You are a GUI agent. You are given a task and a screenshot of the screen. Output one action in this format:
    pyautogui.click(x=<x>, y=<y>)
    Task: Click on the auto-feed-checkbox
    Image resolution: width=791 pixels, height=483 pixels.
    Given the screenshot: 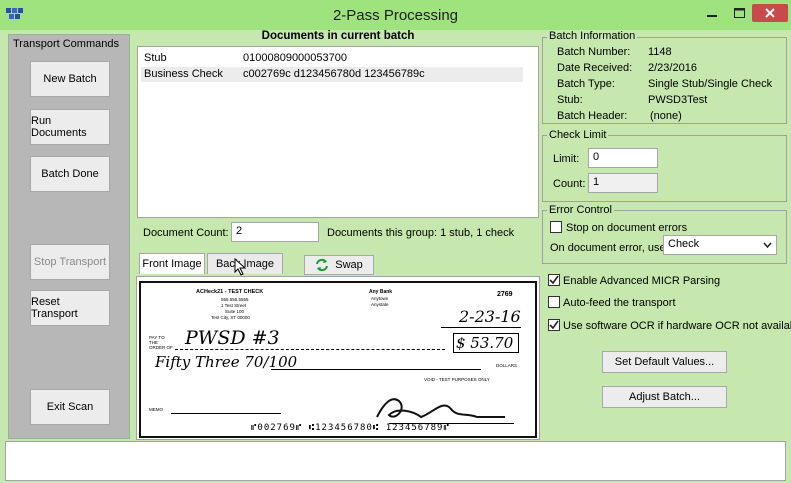 What is the action you would take?
    pyautogui.click(x=554, y=302)
    